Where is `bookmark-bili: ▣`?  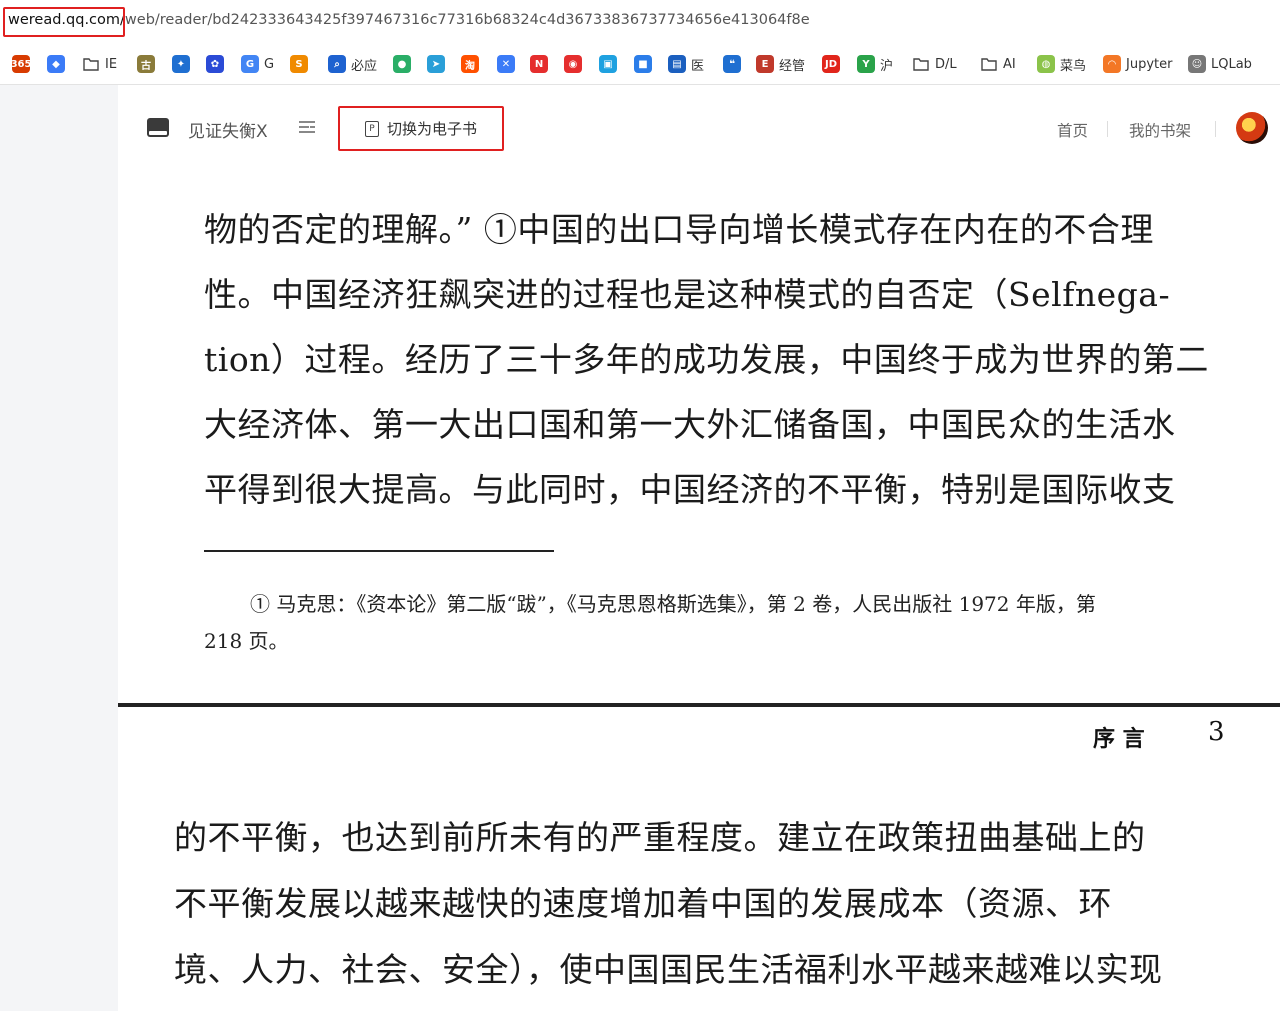 bookmark-bili: ▣ is located at coordinates (608, 64).